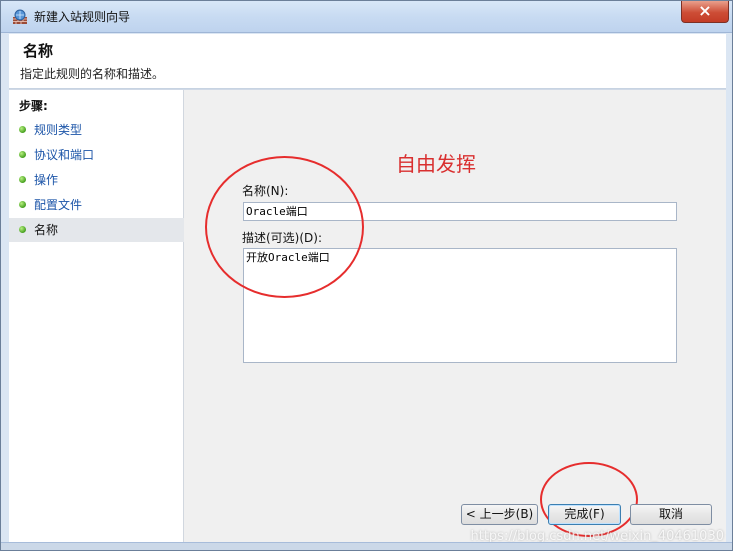 This screenshot has height=551, width=733. Describe the element at coordinates (366, 546) in the screenshot. I see `window-bottom-edge` at that location.